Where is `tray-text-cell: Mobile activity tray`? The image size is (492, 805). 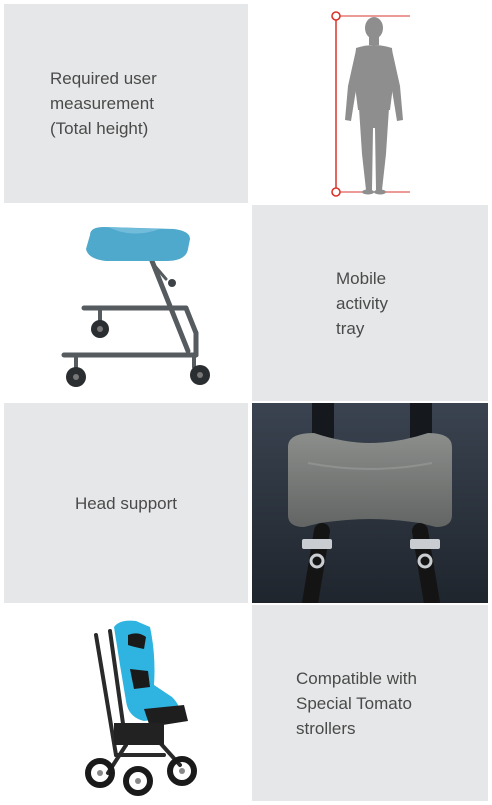 tray-text-cell: Mobile activity tray is located at coordinates (370, 303).